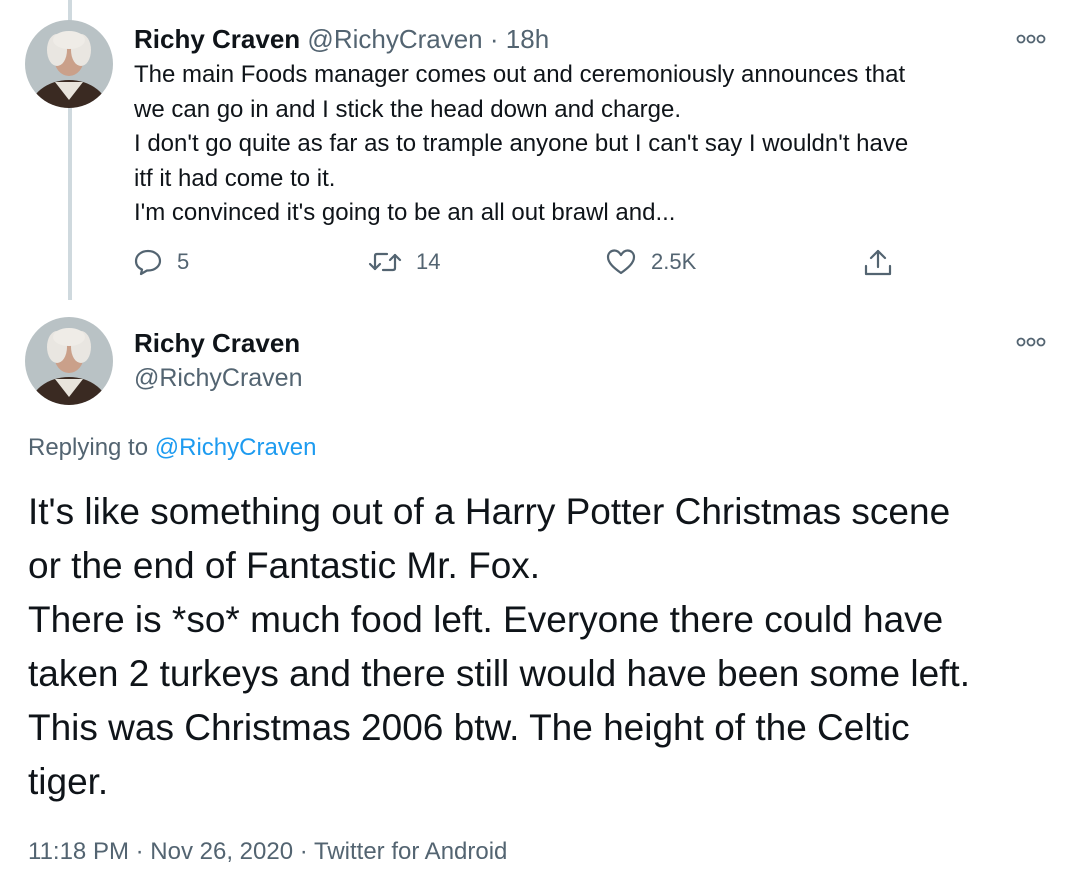 This screenshot has height=886, width=1074. What do you see at coordinates (650, 262) in the screenshot?
I see `like-button: 2.5K` at bounding box center [650, 262].